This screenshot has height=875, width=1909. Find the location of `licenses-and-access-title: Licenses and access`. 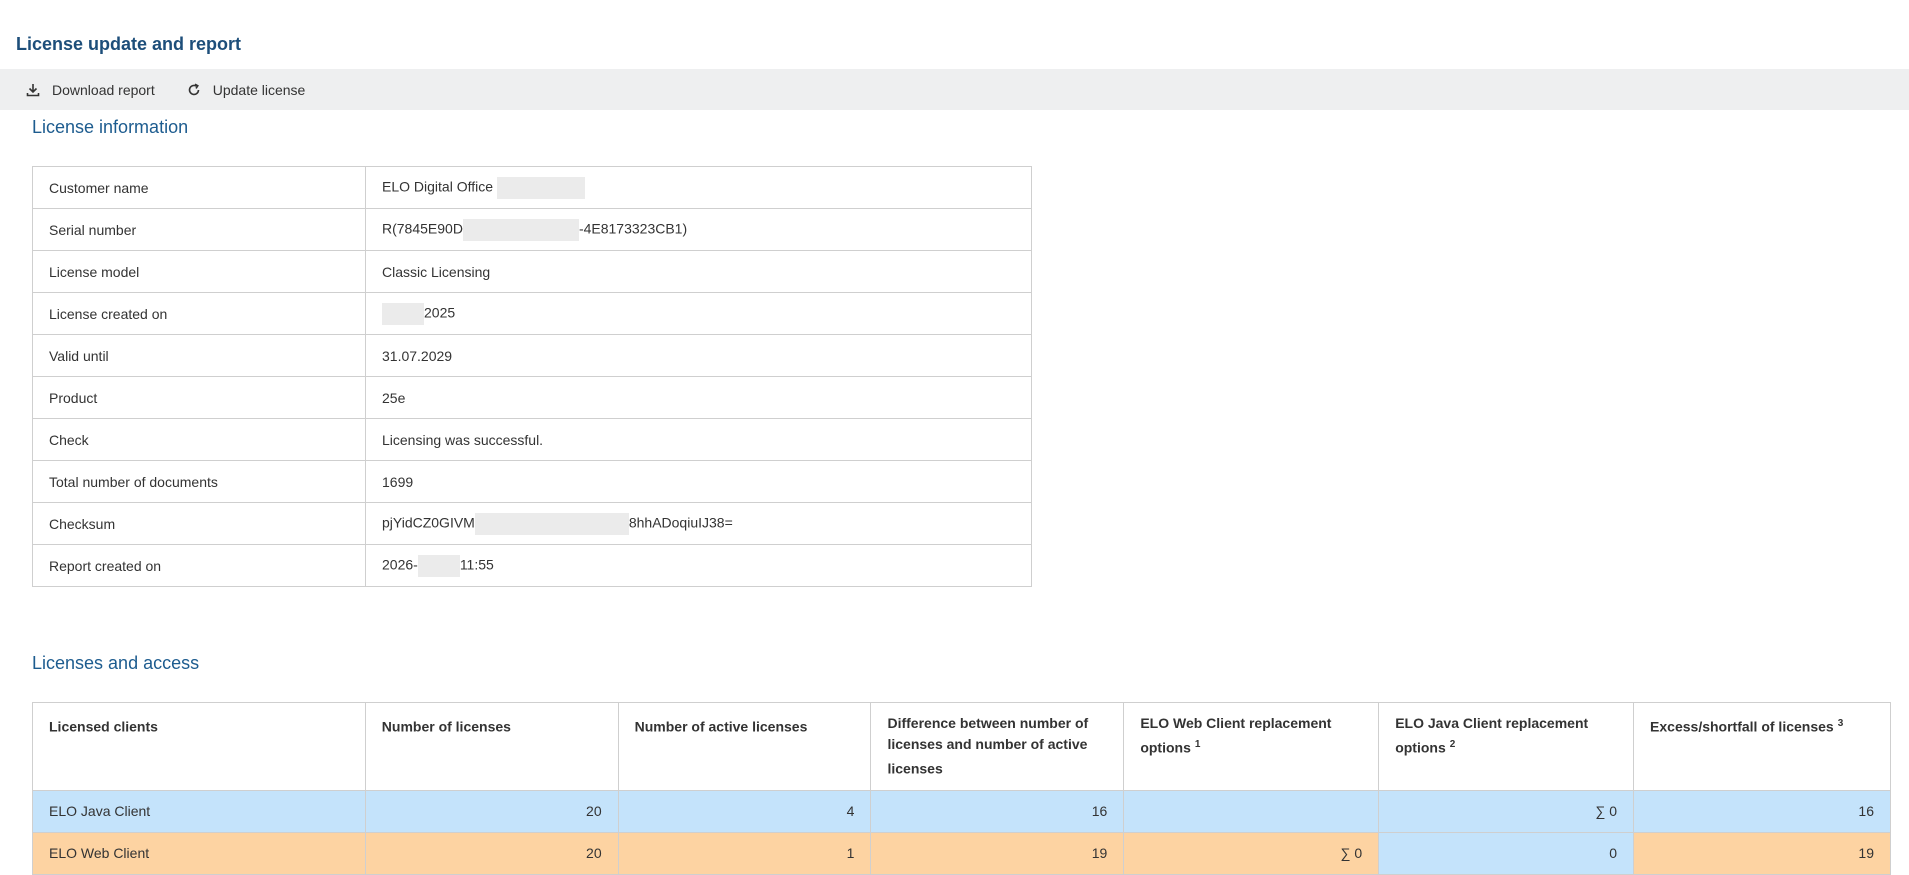

licenses-and-access-title: Licenses and access is located at coordinates (116, 663).